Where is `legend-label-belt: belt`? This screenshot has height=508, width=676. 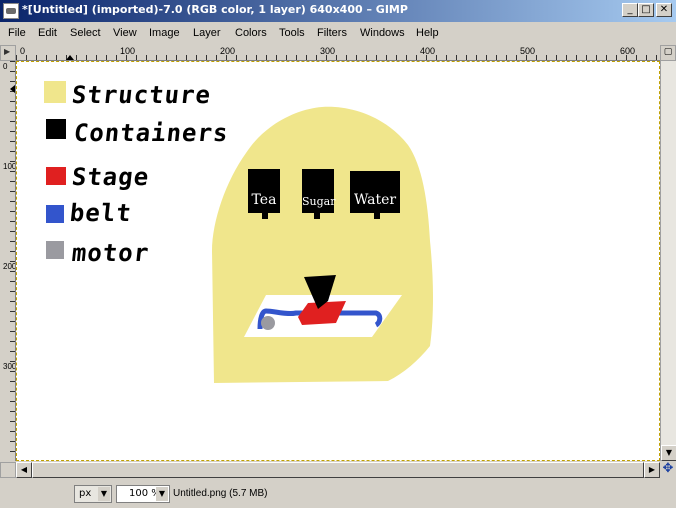
legend-label-belt: belt is located at coordinates (101, 213).